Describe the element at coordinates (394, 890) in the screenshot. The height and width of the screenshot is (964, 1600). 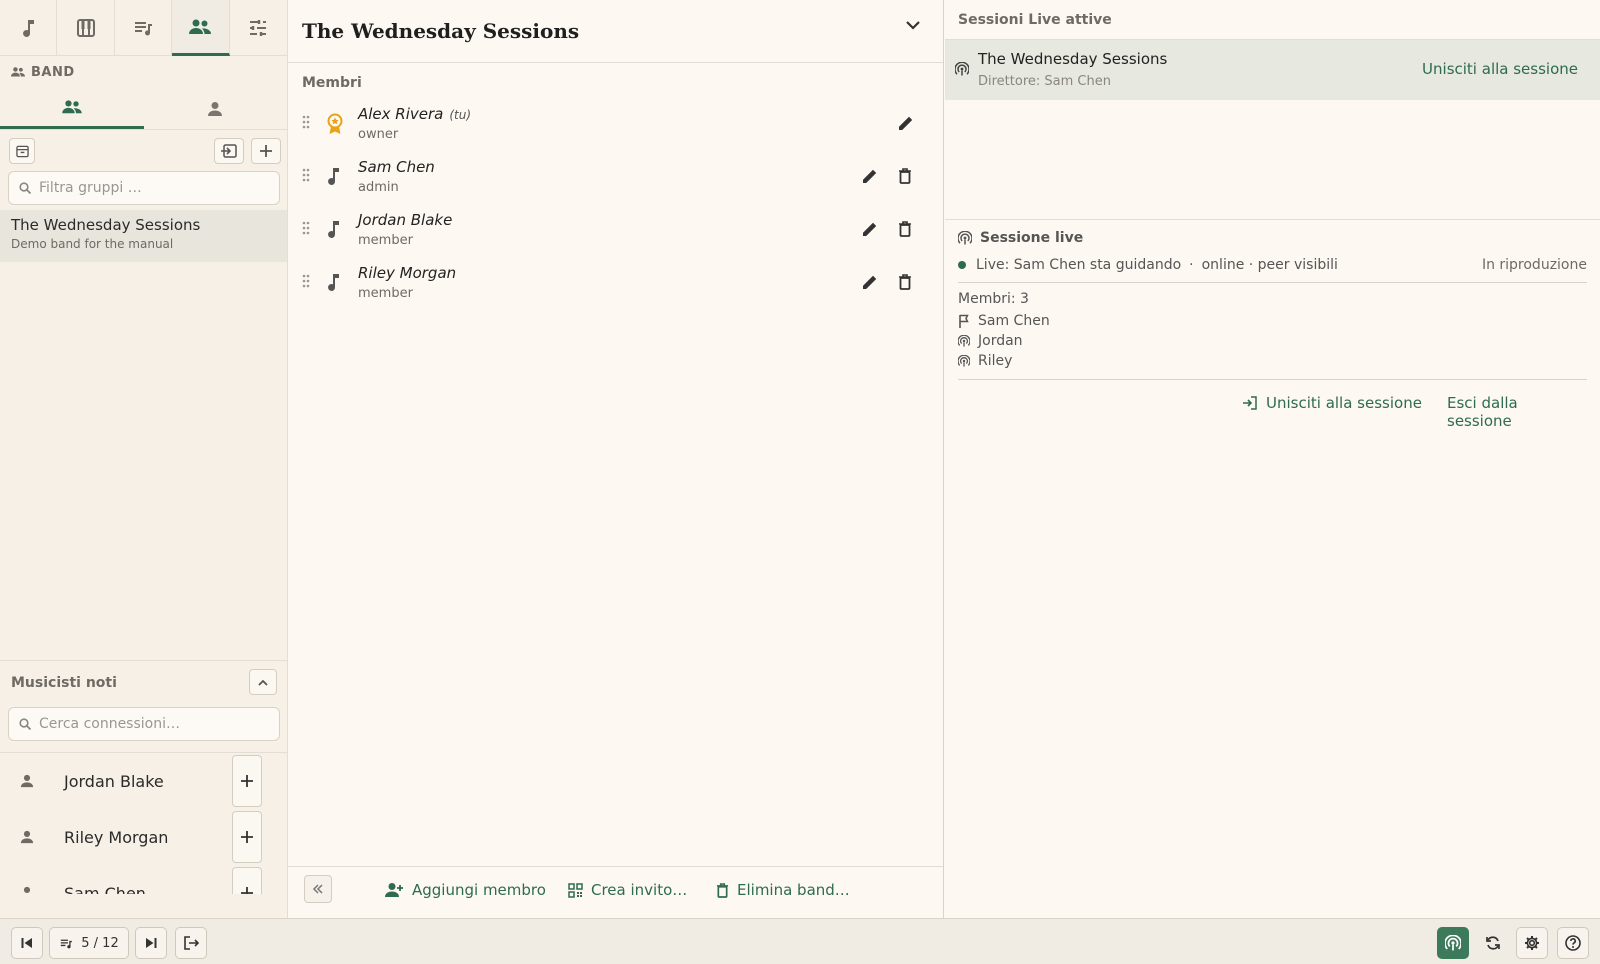
I see `add-person-icon` at that location.